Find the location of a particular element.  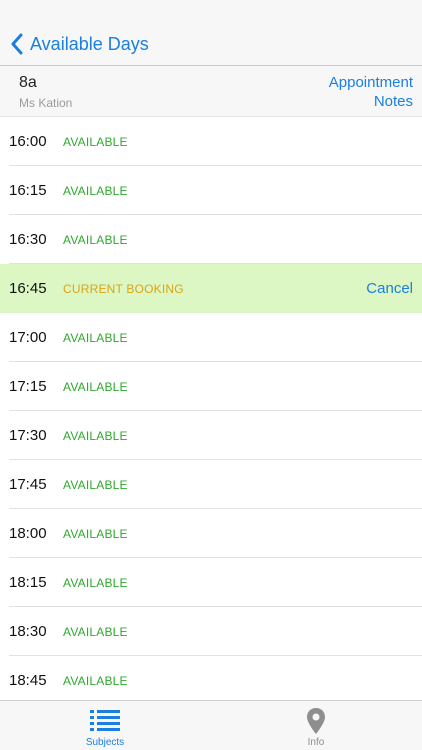

time-slot-row: 17:15 AVAILABLE is located at coordinates (211, 386).